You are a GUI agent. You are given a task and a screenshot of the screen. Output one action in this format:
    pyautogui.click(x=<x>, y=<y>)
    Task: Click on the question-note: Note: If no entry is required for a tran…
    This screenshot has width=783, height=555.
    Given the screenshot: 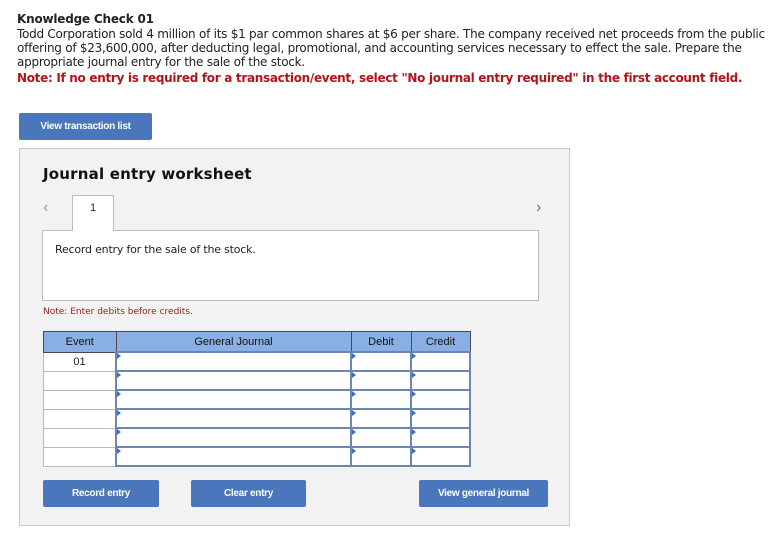 What is the action you would take?
    pyautogui.click(x=380, y=78)
    